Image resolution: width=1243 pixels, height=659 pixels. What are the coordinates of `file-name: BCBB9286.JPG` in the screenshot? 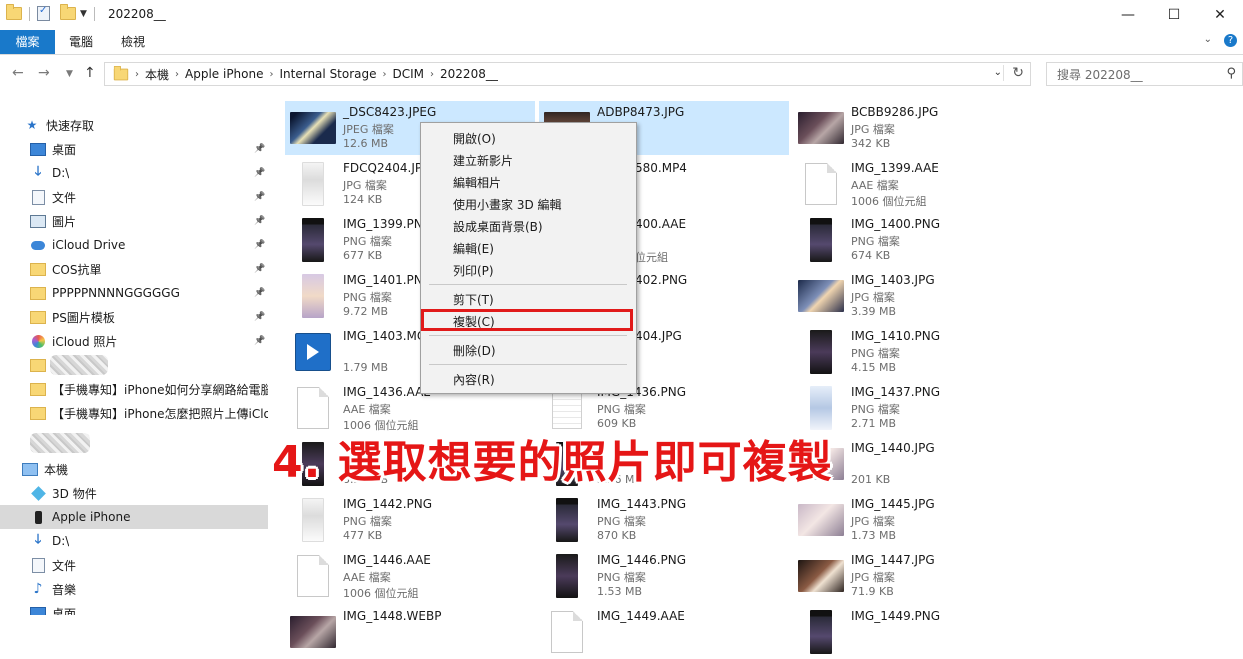 It's located at (895, 112).